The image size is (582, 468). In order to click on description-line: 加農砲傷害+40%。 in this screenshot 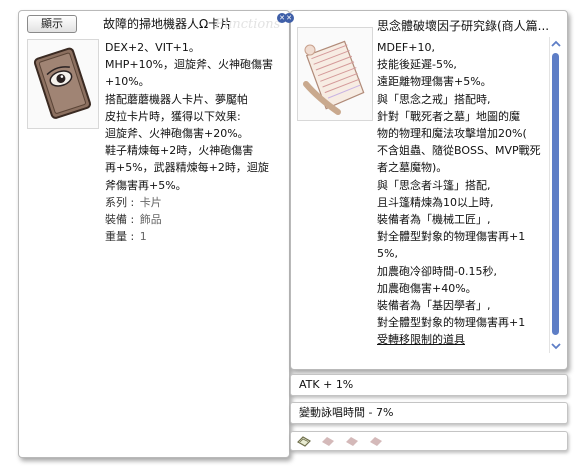, I will do `click(427, 288)`.